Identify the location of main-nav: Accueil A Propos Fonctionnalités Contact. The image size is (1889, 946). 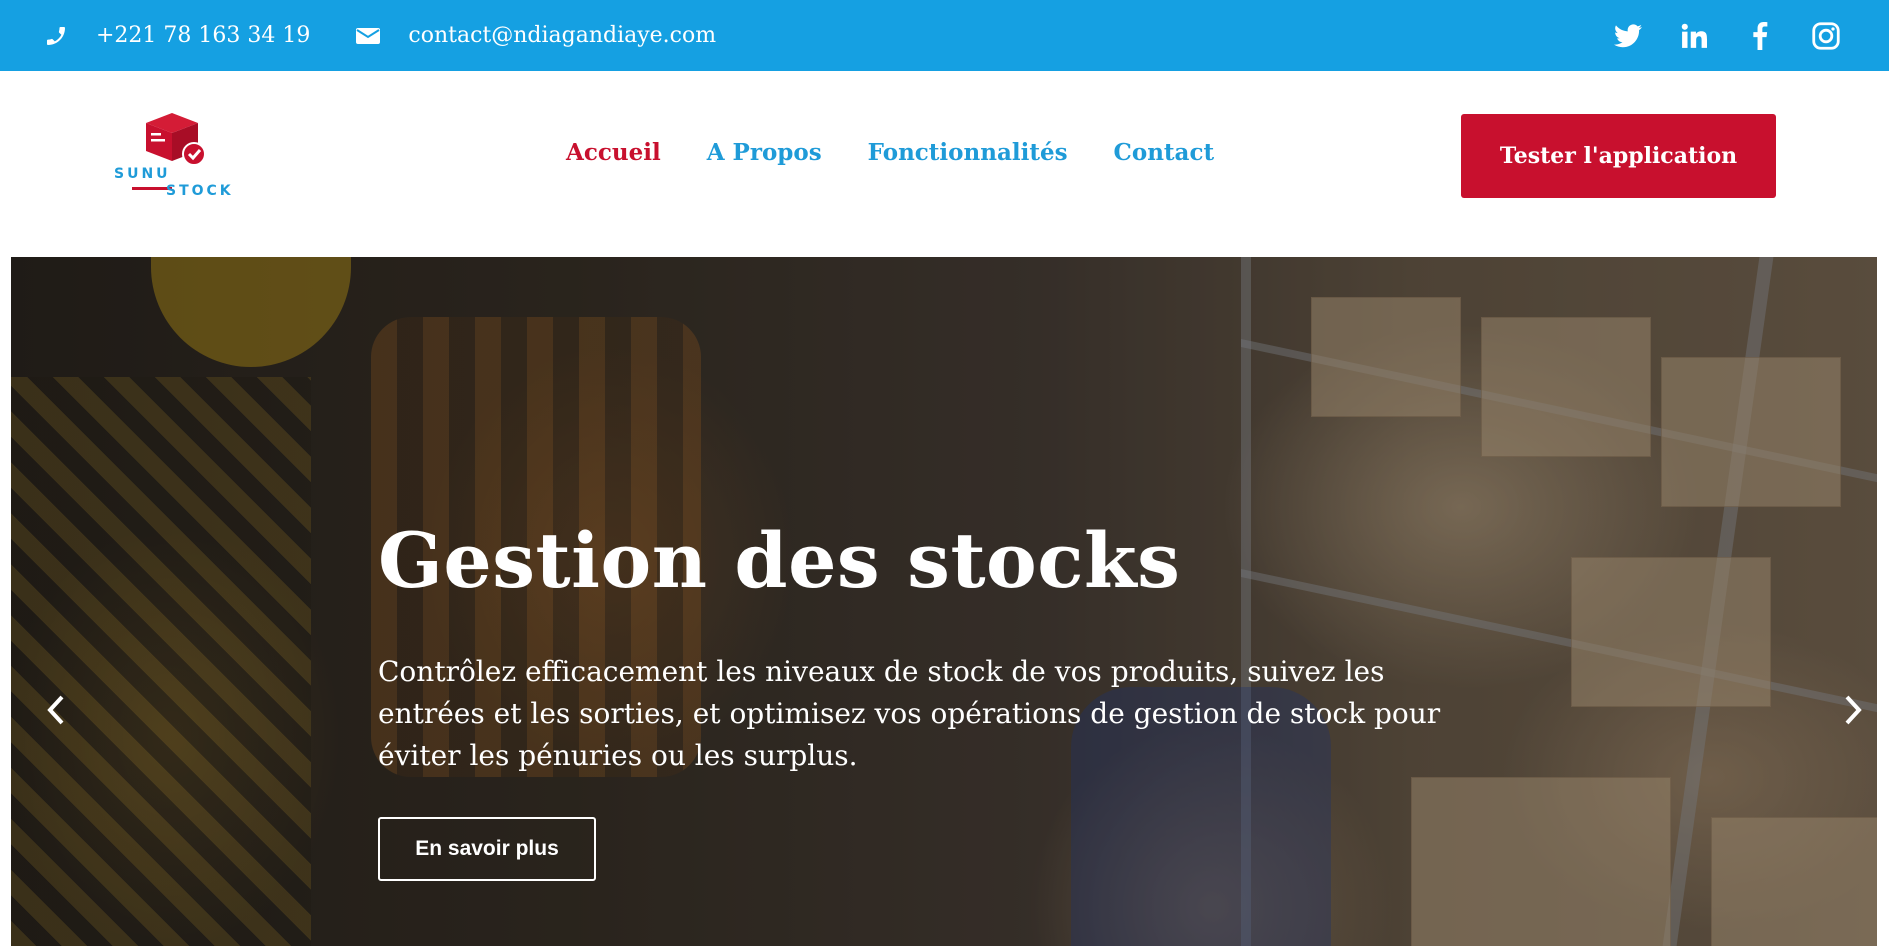
(890, 152).